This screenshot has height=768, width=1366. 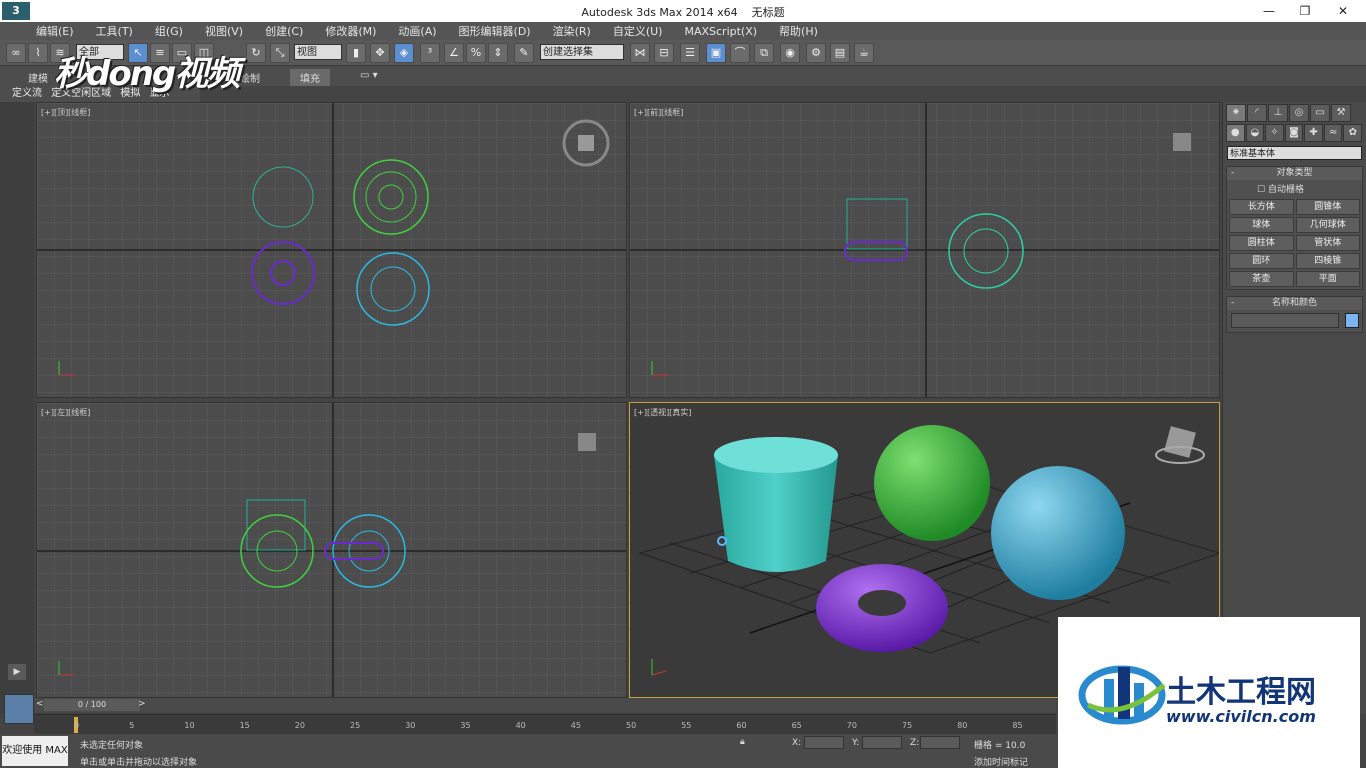 What do you see at coordinates (1352, 320) in the screenshot?
I see `object-color-swatch` at bounding box center [1352, 320].